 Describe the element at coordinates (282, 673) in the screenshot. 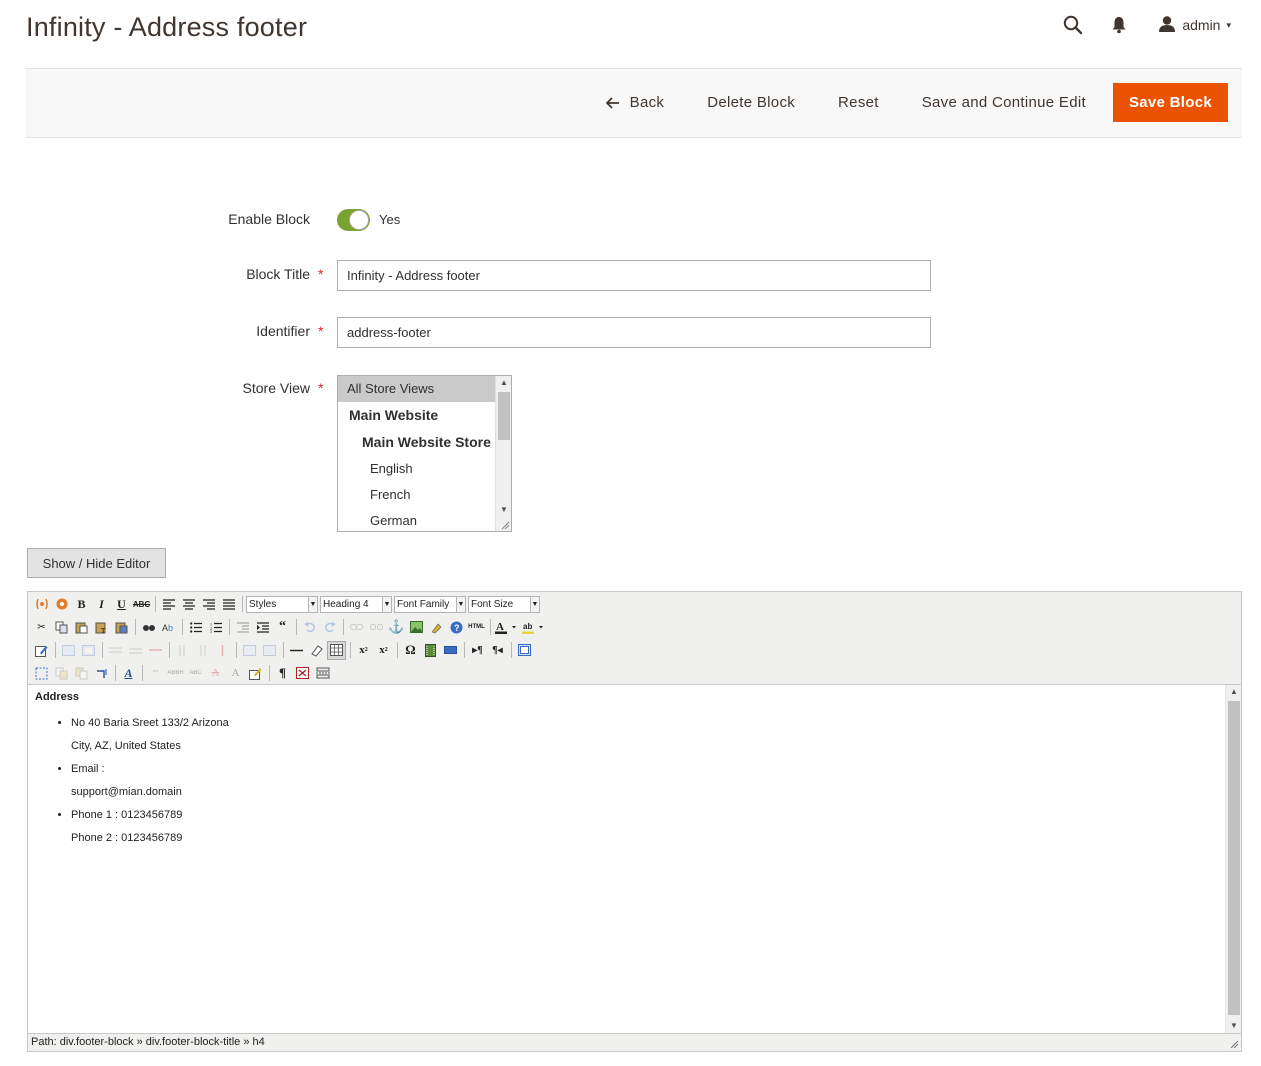

I see `visual-chars-icon: ¶` at that location.